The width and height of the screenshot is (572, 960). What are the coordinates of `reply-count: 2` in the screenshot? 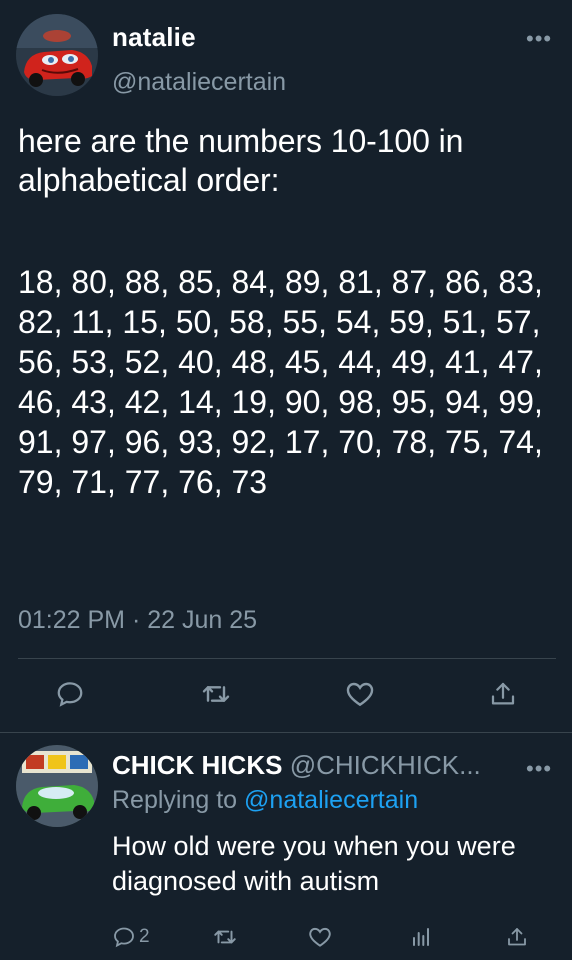 It's located at (144, 936).